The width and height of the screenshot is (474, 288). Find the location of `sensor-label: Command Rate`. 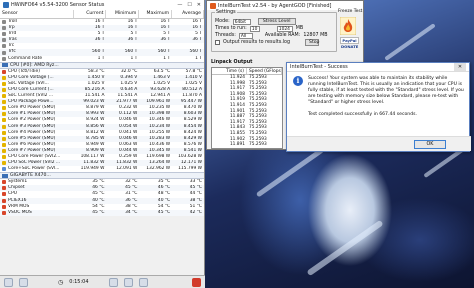

sensor-label: Command Rate is located at coordinates (25, 58).